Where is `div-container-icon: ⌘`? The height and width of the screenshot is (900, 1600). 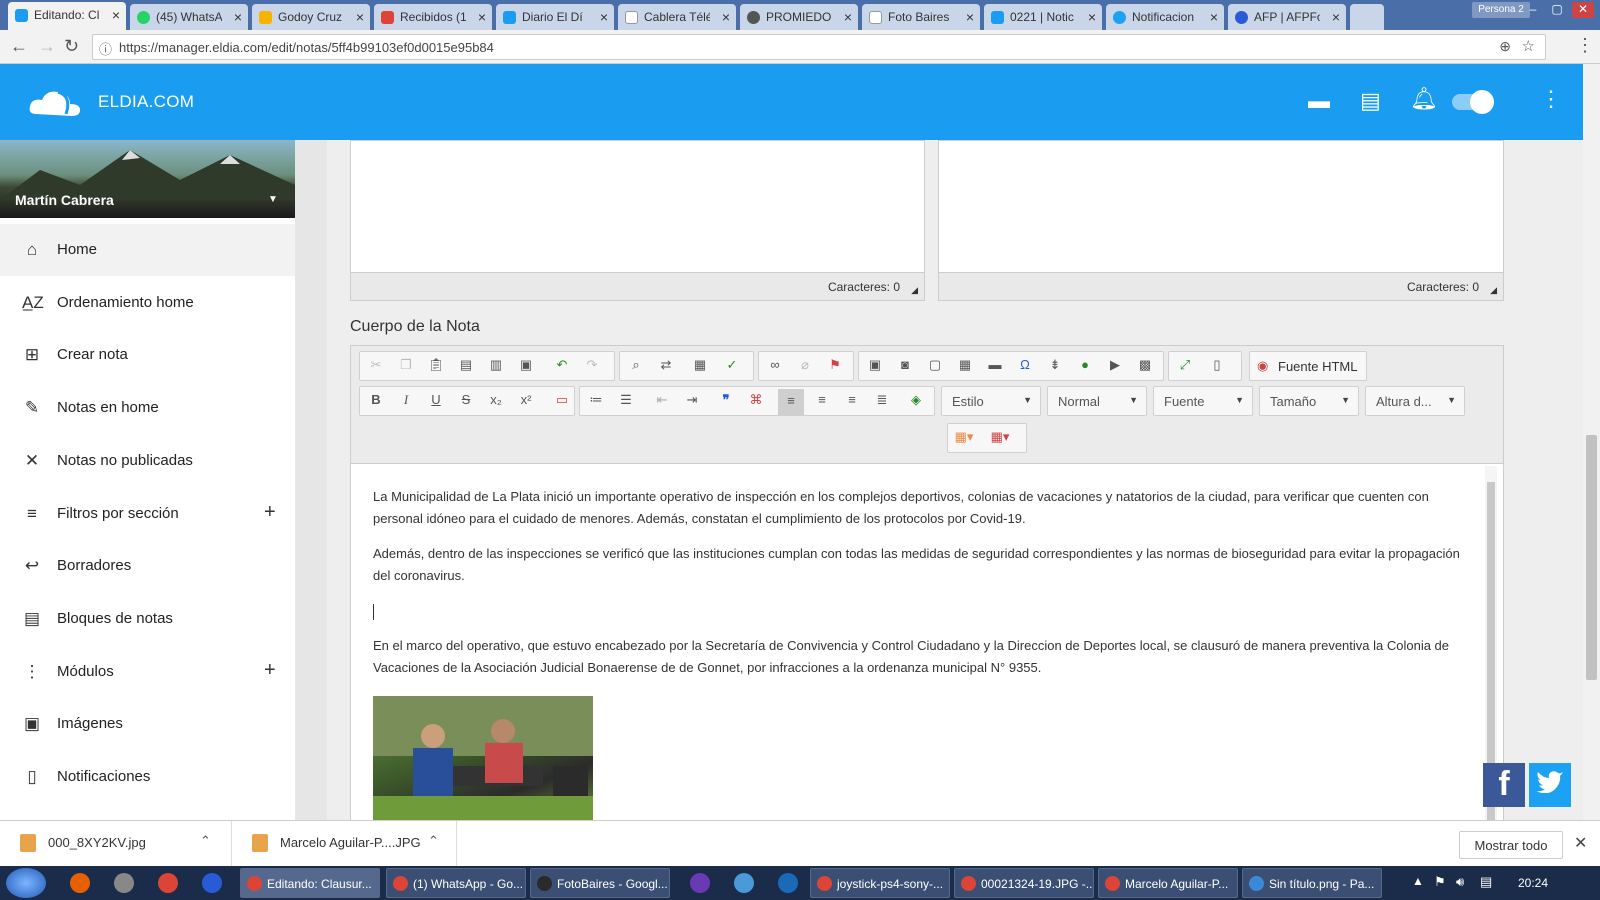
div-container-icon: ⌘ is located at coordinates (756, 401).